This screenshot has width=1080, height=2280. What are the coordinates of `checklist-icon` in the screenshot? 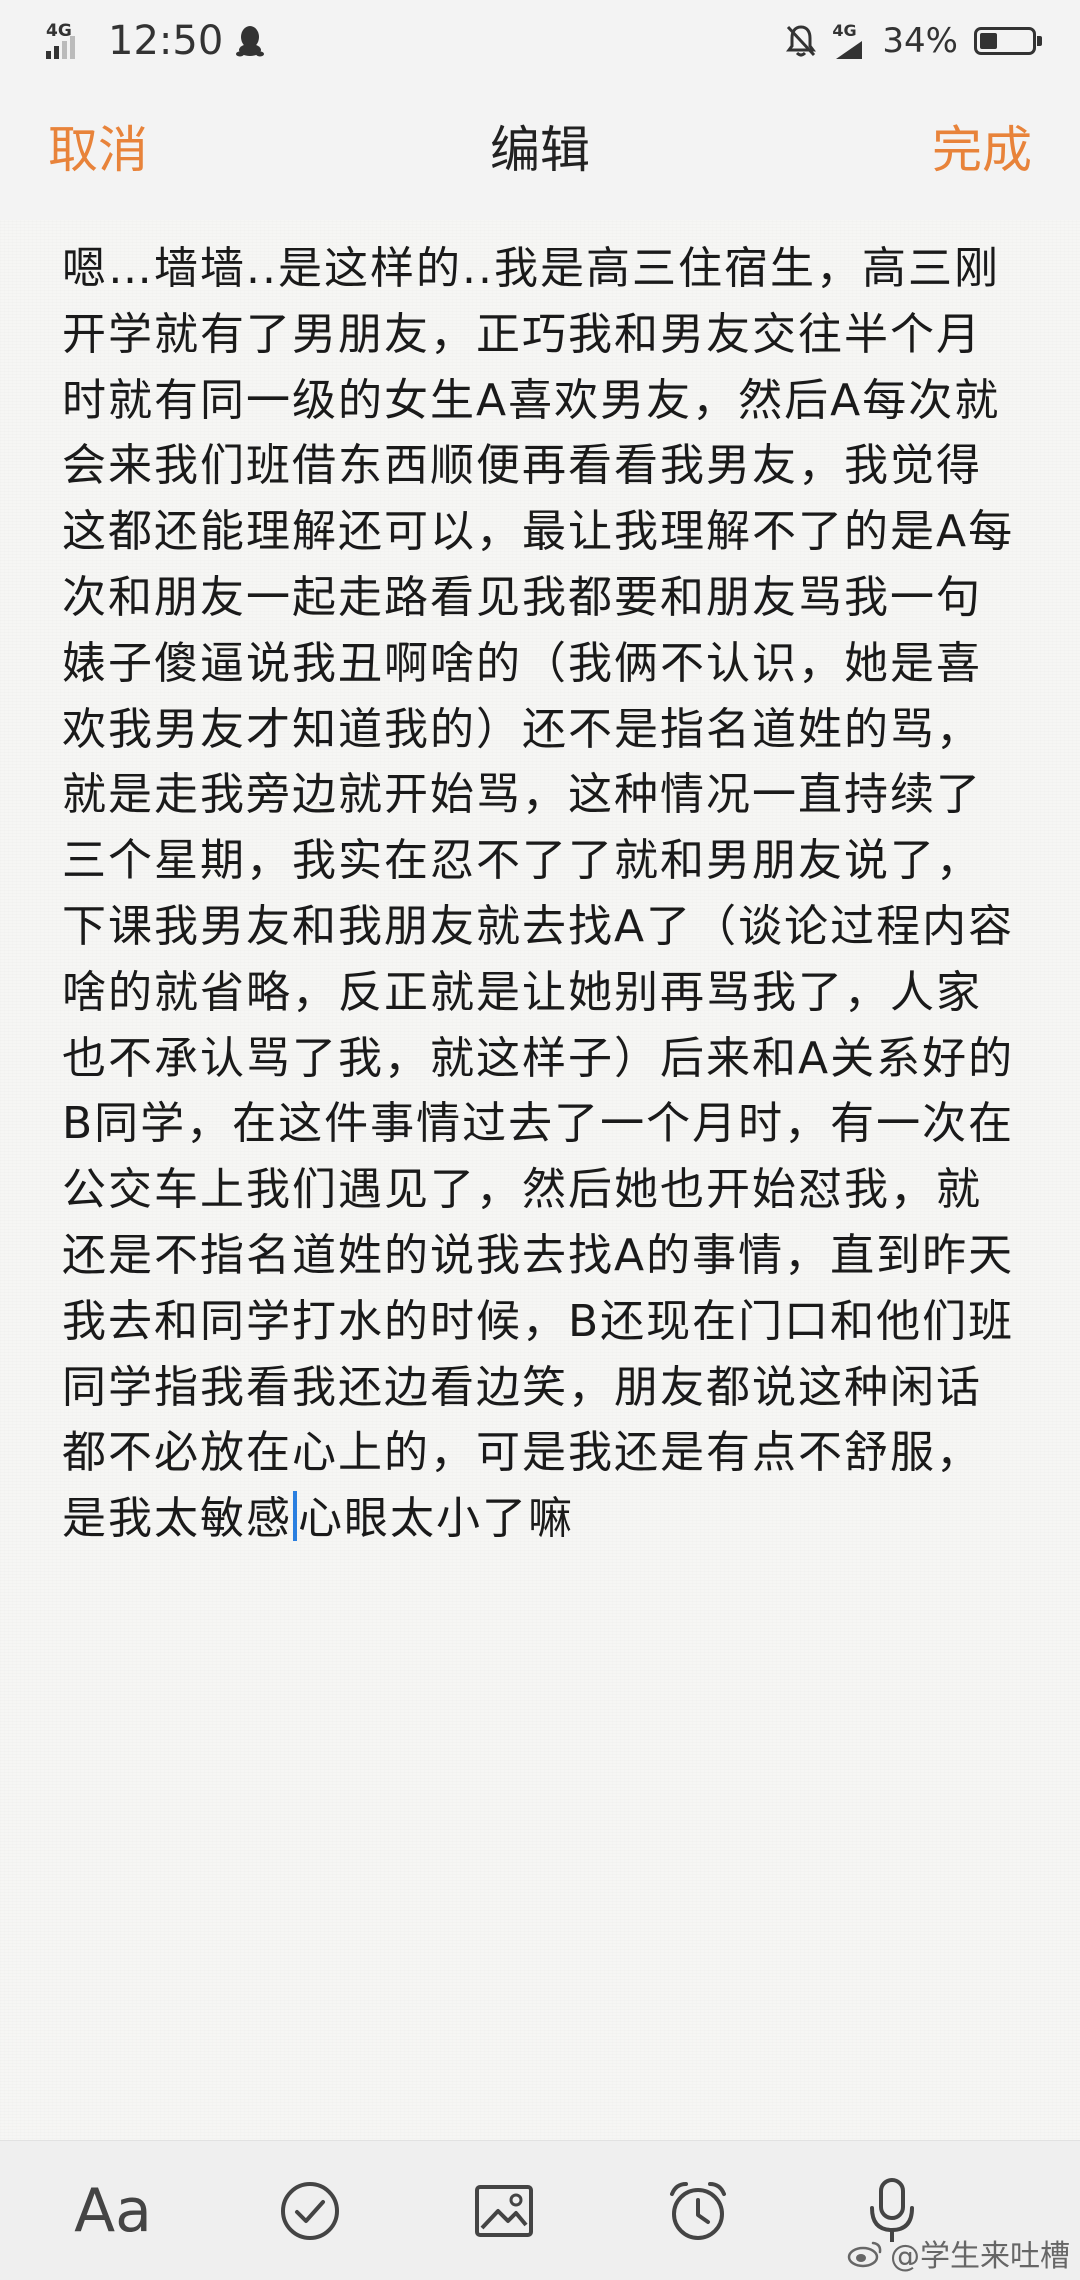 It's located at (310, 2211).